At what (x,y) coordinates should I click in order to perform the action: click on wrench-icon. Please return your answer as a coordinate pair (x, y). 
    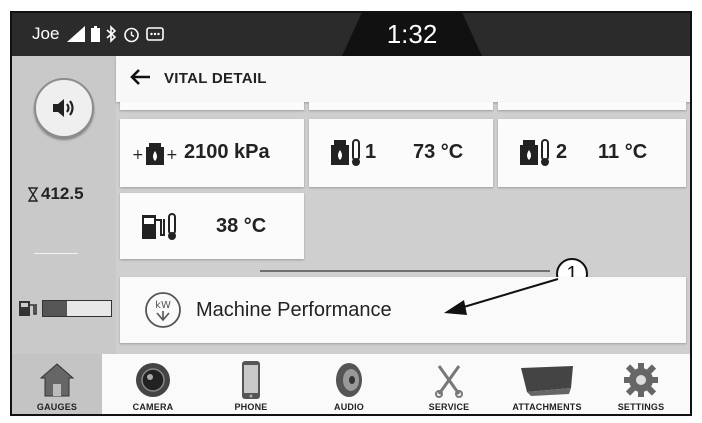
    Looking at the image, I should click on (449, 381).